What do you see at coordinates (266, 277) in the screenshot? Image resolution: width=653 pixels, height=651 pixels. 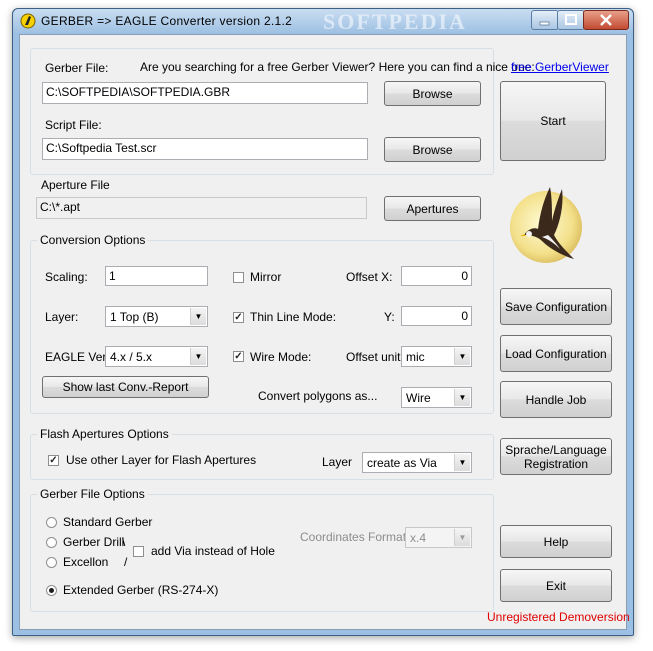 I see `mirror-label: Mirror` at bounding box center [266, 277].